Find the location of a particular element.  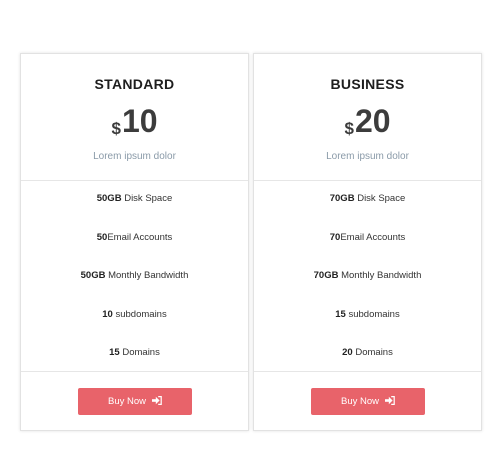

feature-item: 15 subdomains is located at coordinates (367, 315).